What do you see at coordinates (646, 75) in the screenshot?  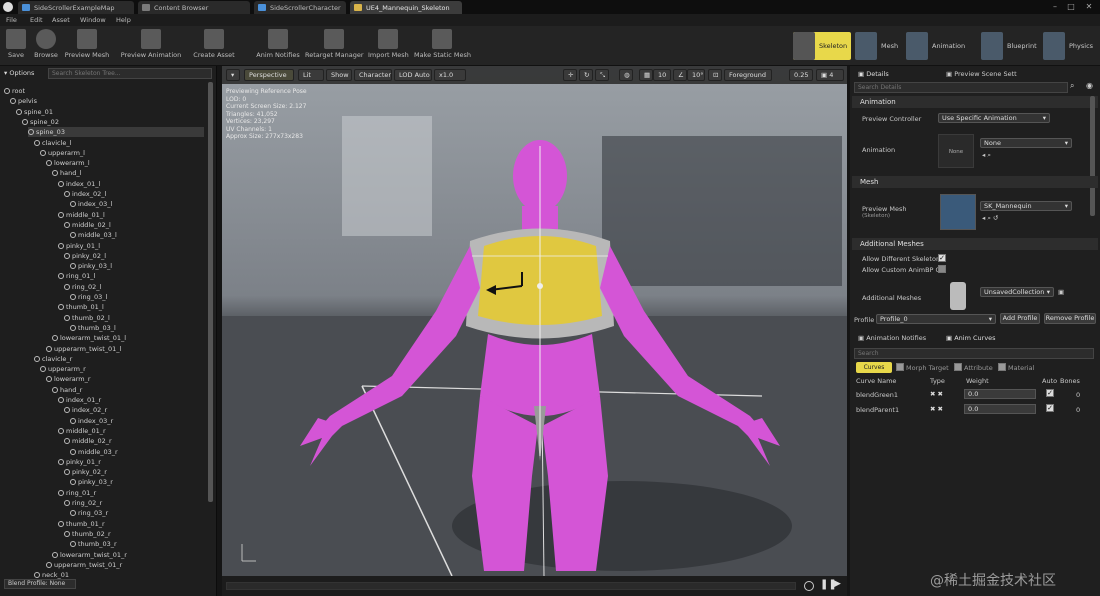 I see `grid-snap-icon: ▦` at bounding box center [646, 75].